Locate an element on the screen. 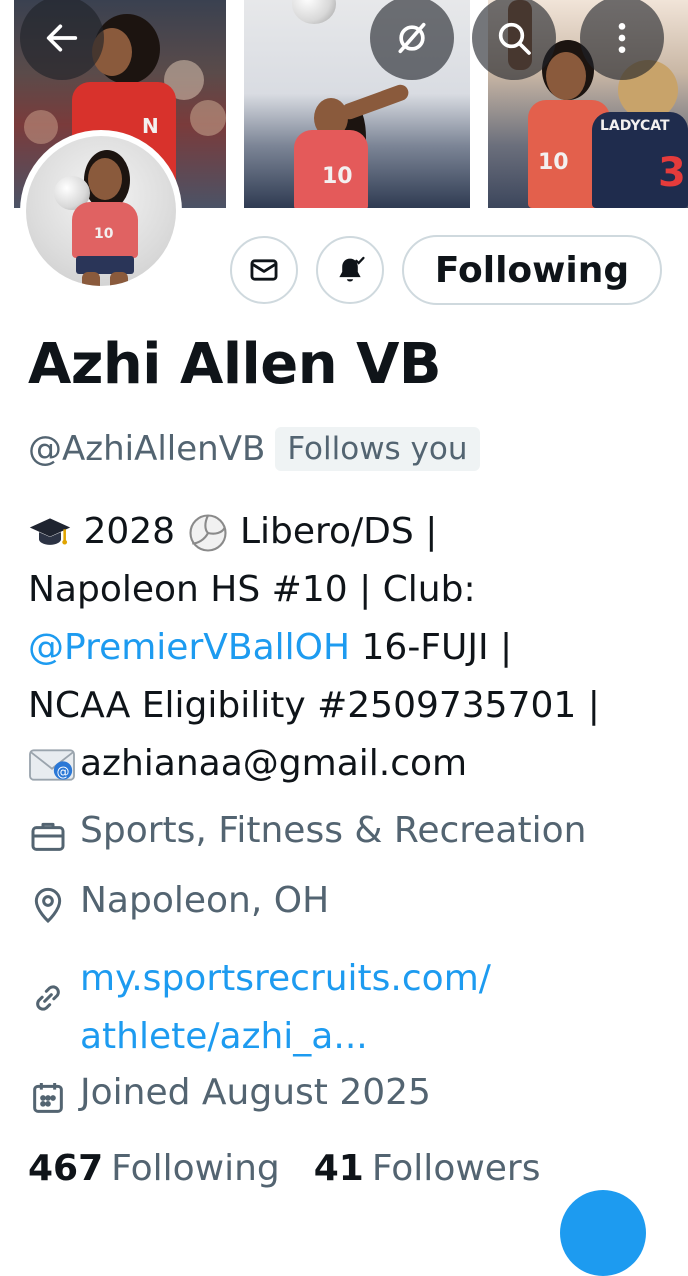  avatar-image: 10 is located at coordinates (101, 211).